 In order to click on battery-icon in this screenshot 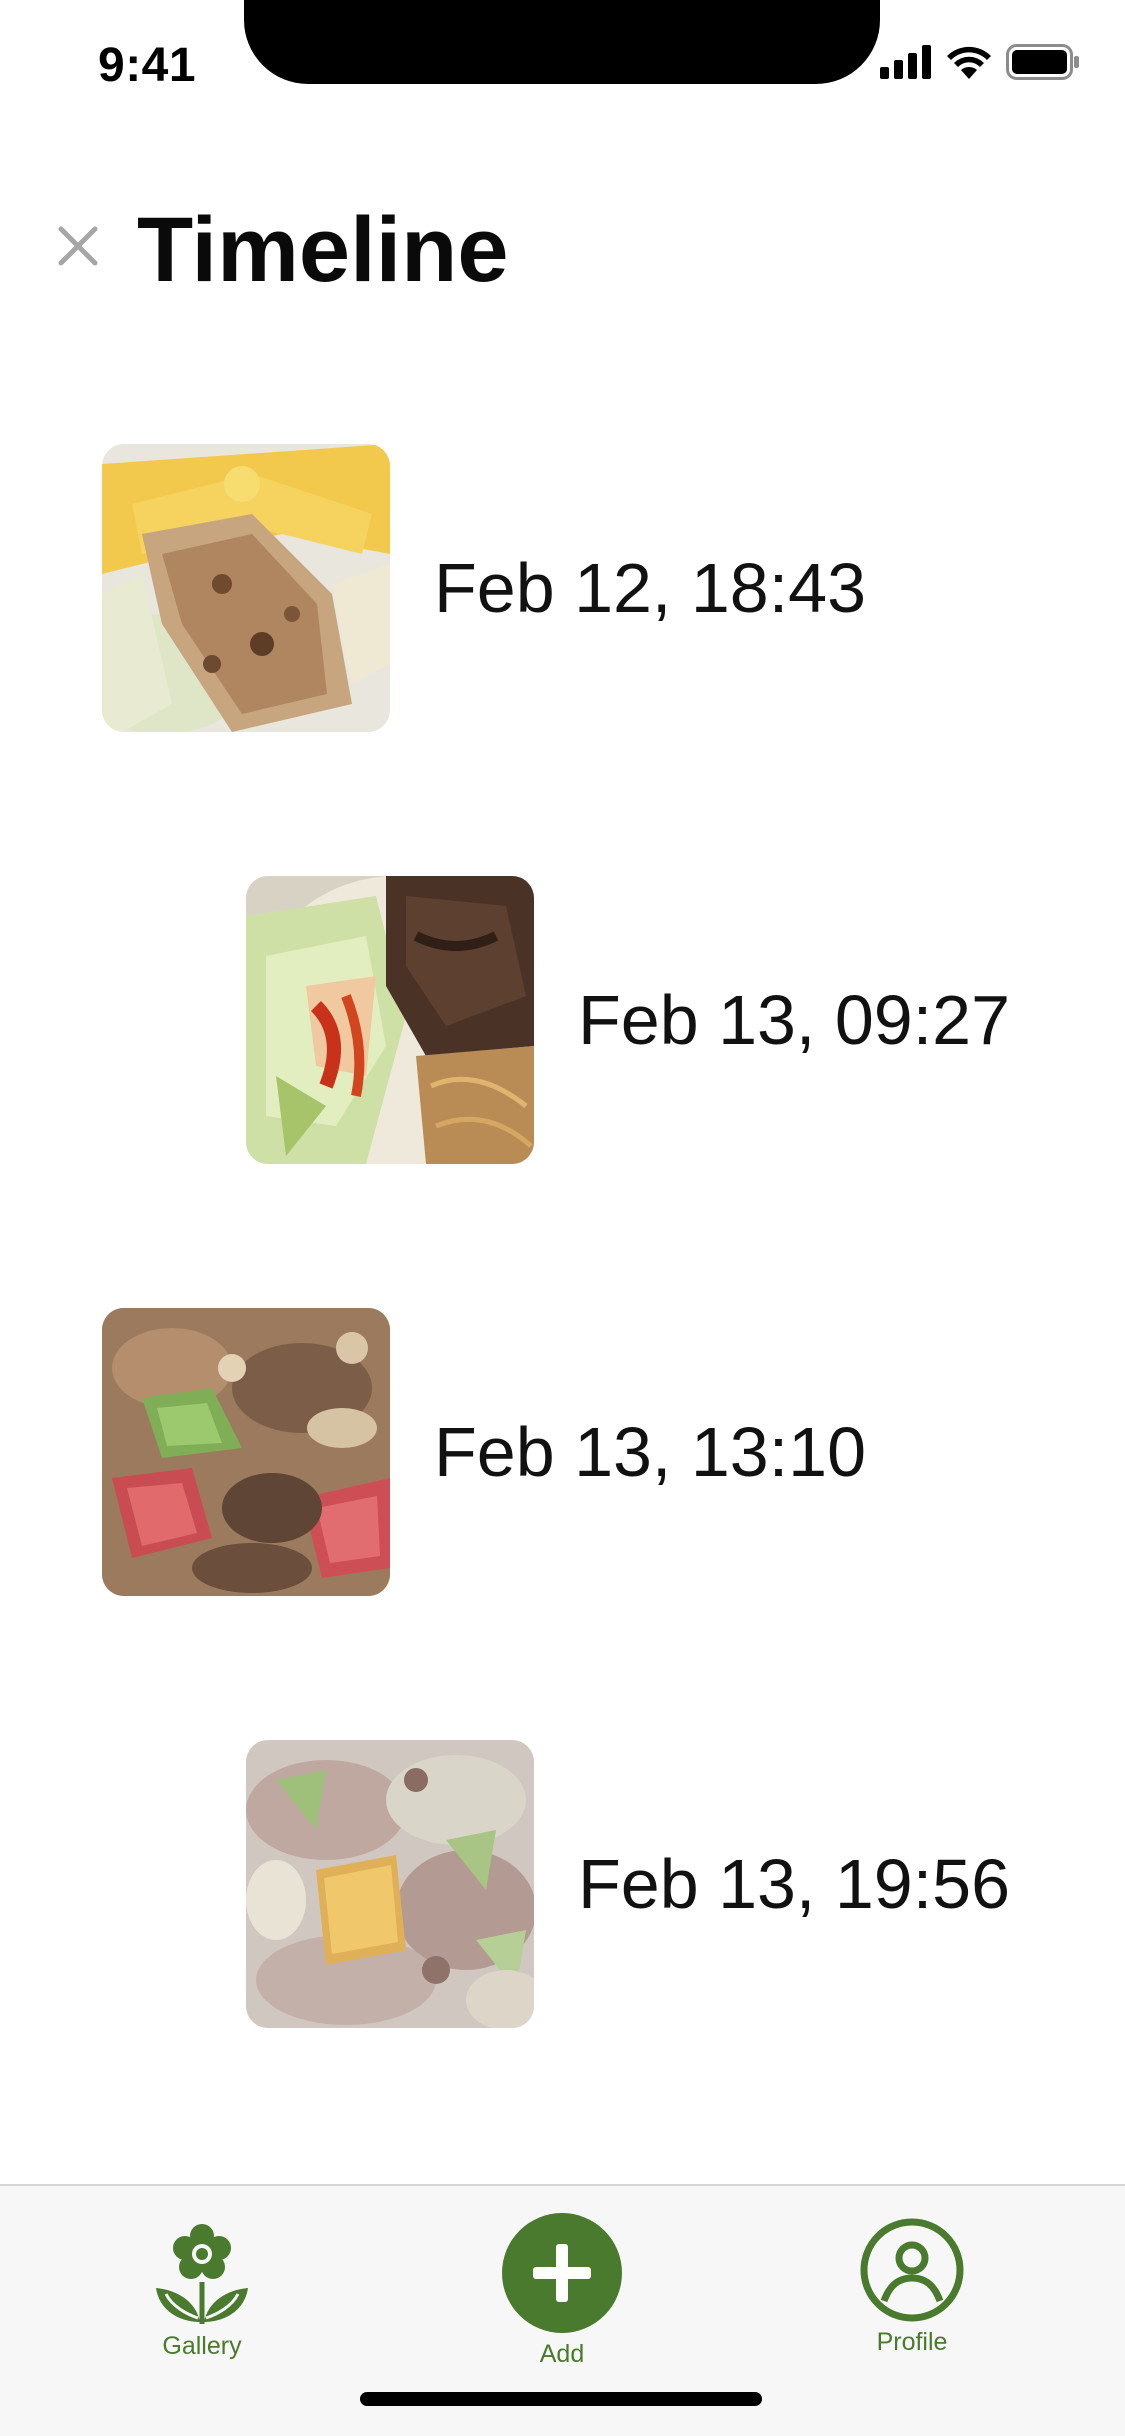, I will do `click(1042, 62)`.